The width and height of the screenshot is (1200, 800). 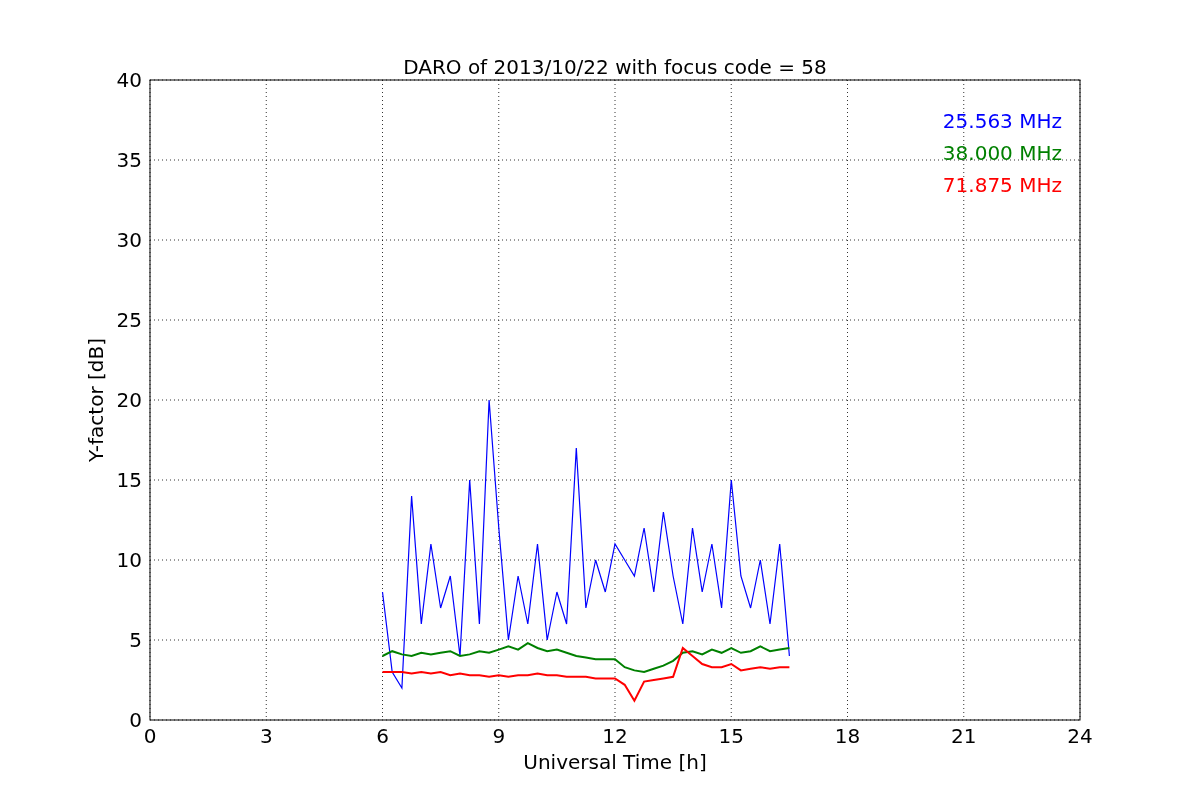 I want to click on chart-title: DARO of 2013/10/22 with focus code = 58, so click(x=615, y=67).